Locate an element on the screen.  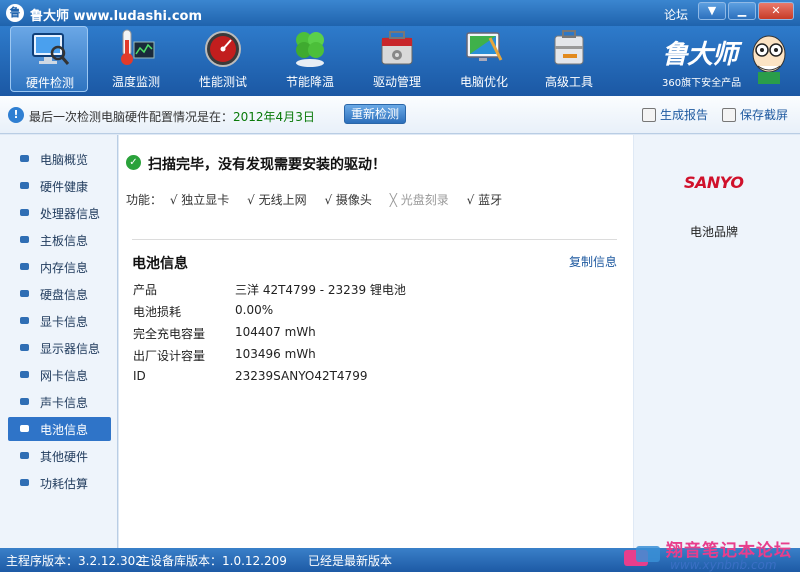
sidebar-item-label: 显卡信息 is located at coordinates (64, 322).